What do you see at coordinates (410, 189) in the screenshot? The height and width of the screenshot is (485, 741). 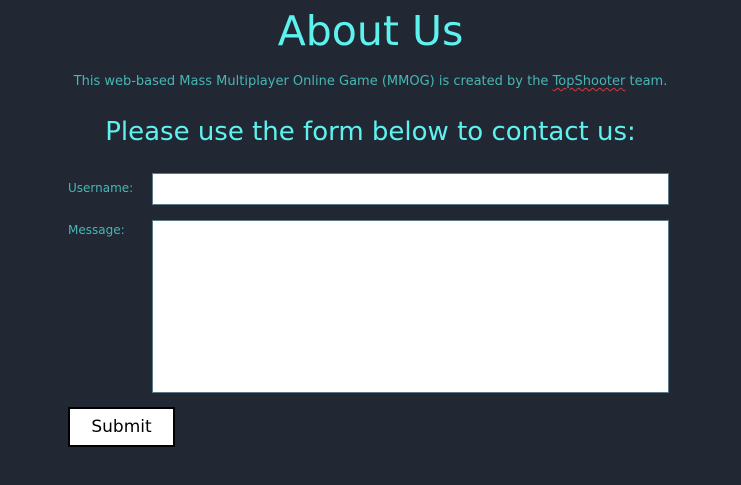 I see `username-input` at bounding box center [410, 189].